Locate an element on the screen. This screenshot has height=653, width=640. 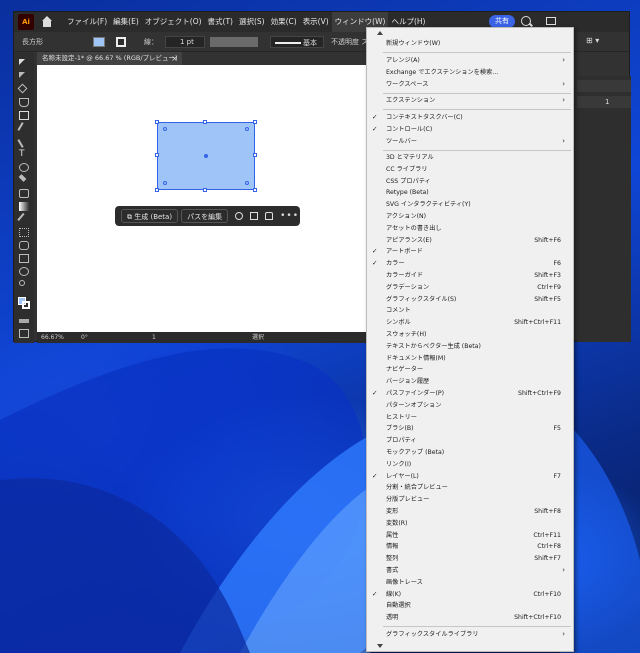
menu-item-workspace: ワークスペース › is located at coordinates (470, 85).